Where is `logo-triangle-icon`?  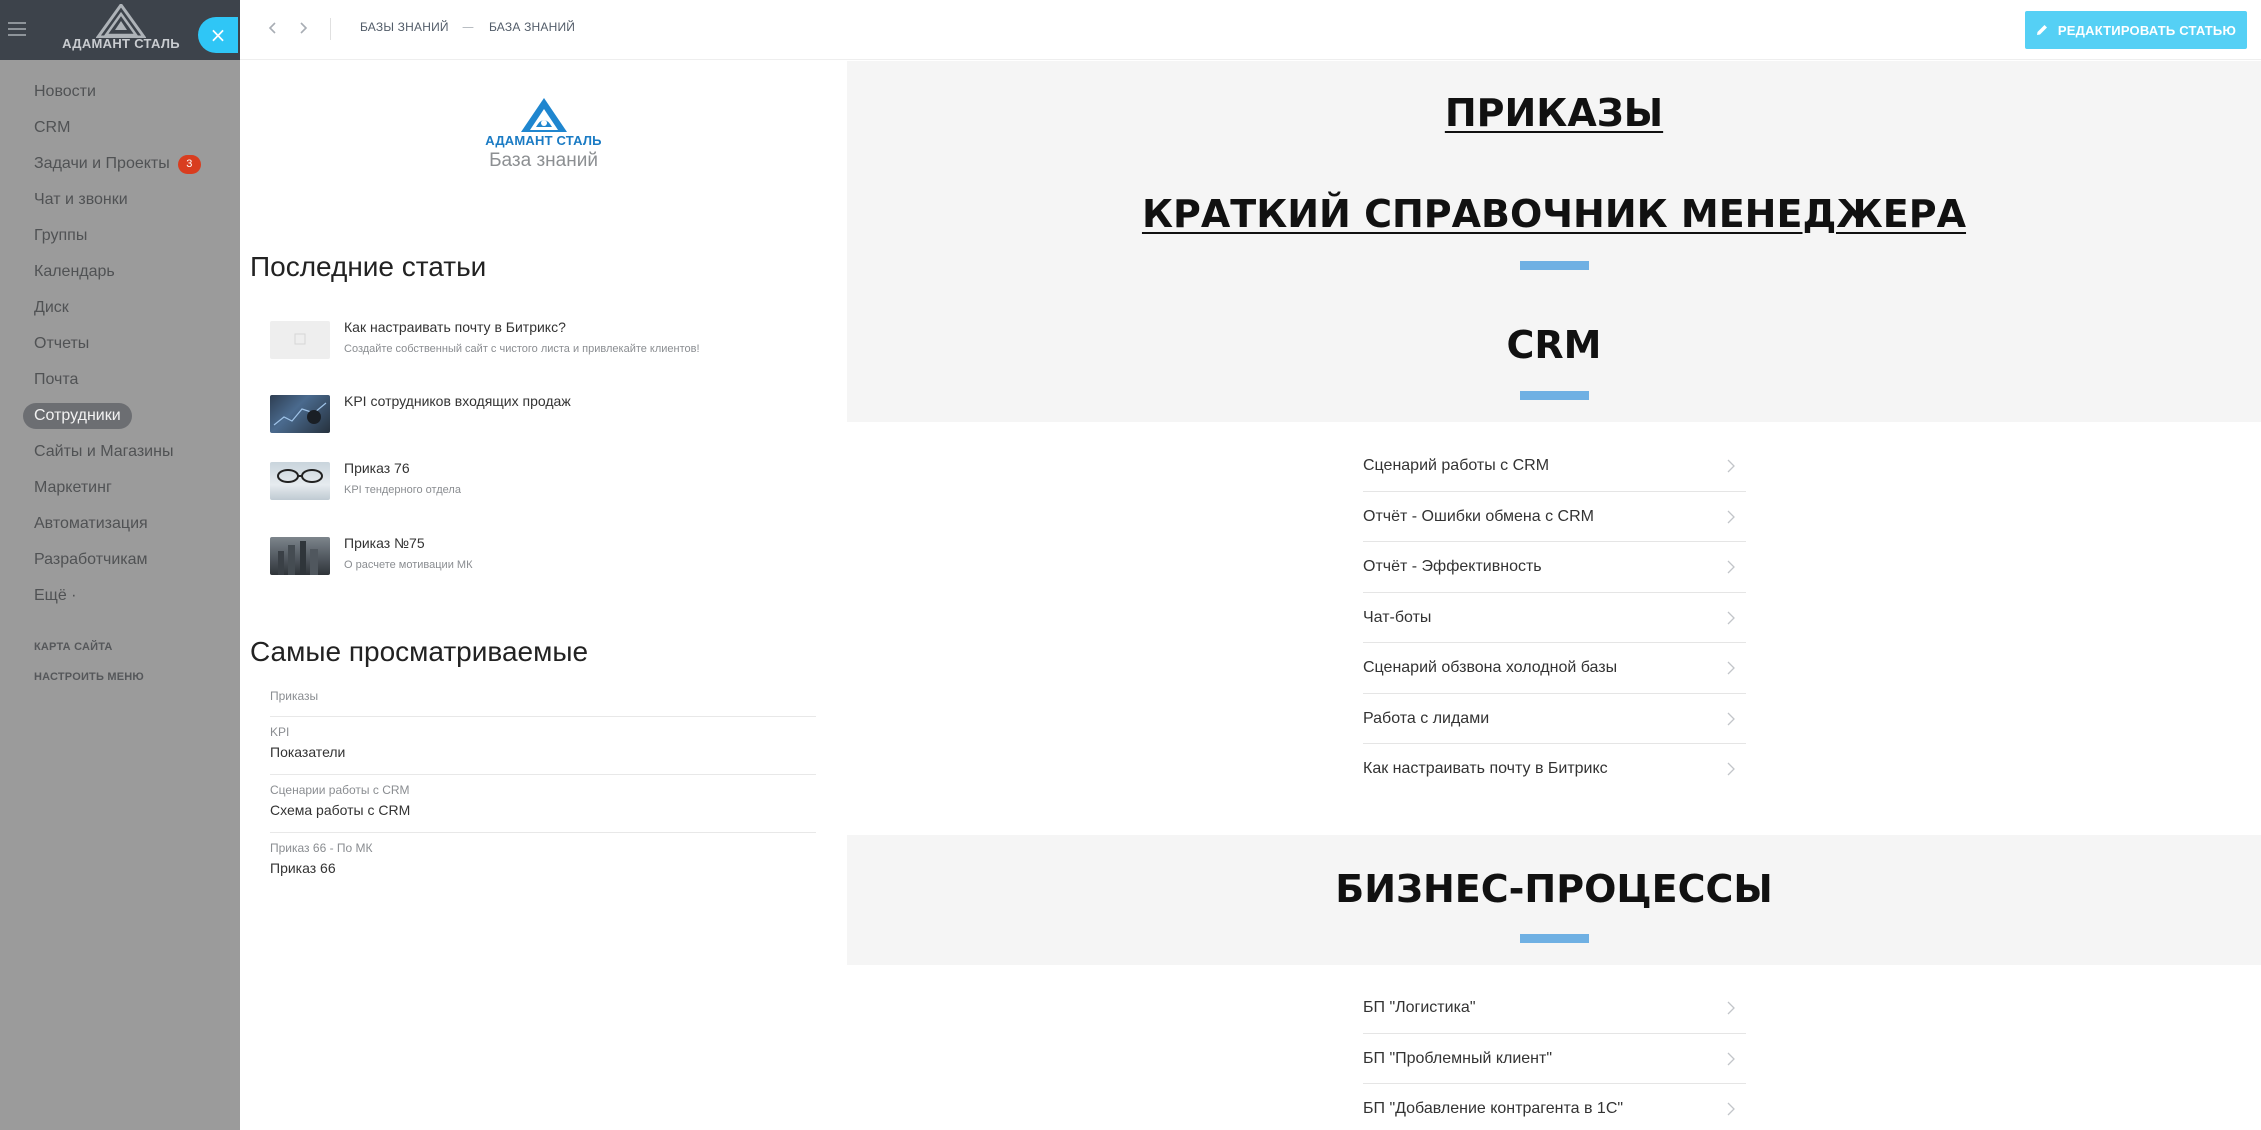 logo-triangle-icon is located at coordinates (121, 21).